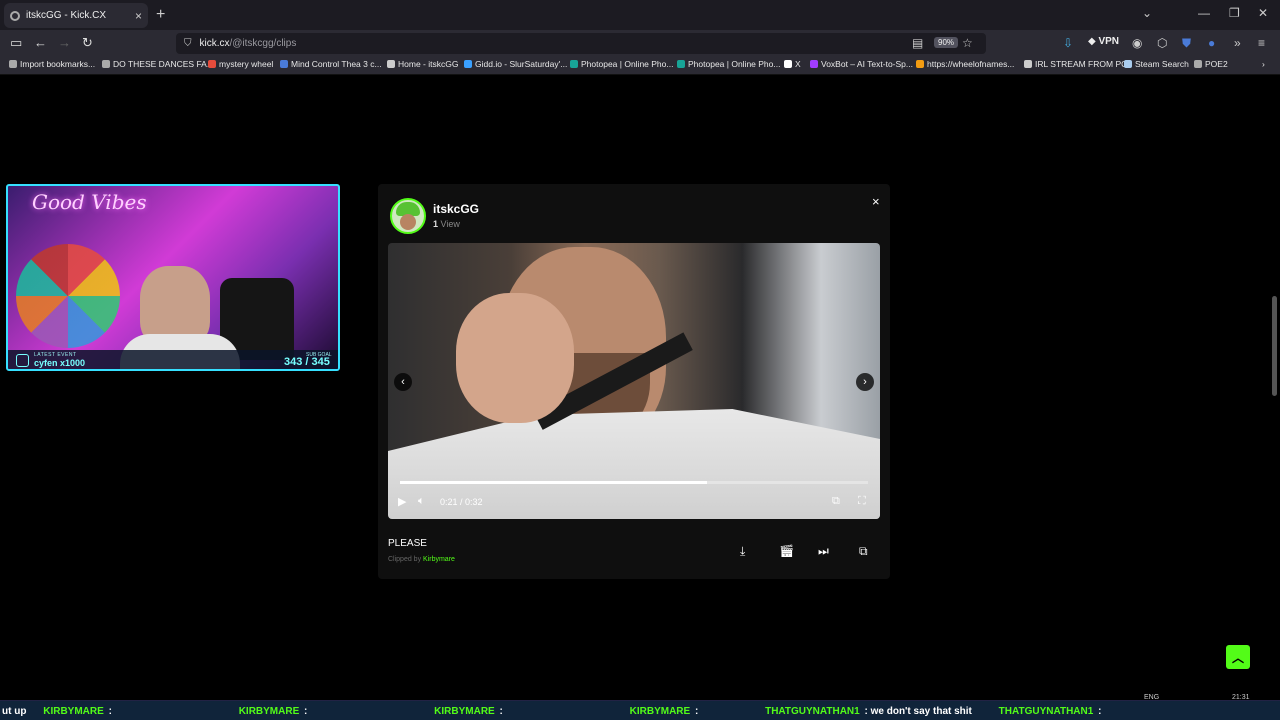  What do you see at coordinates (1128, 64) in the screenshot?
I see `steam-favicon-icon` at bounding box center [1128, 64].